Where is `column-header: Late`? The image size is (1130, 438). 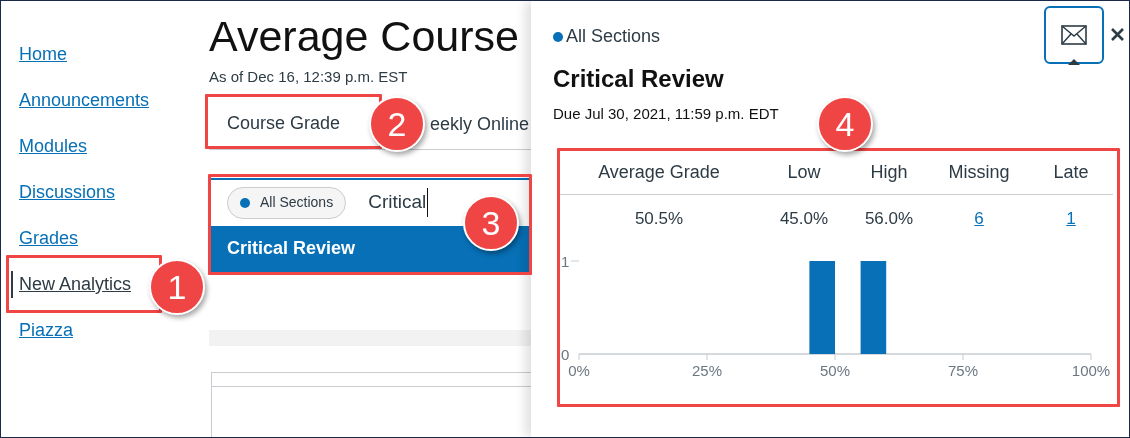
column-header: Late is located at coordinates (1071, 172).